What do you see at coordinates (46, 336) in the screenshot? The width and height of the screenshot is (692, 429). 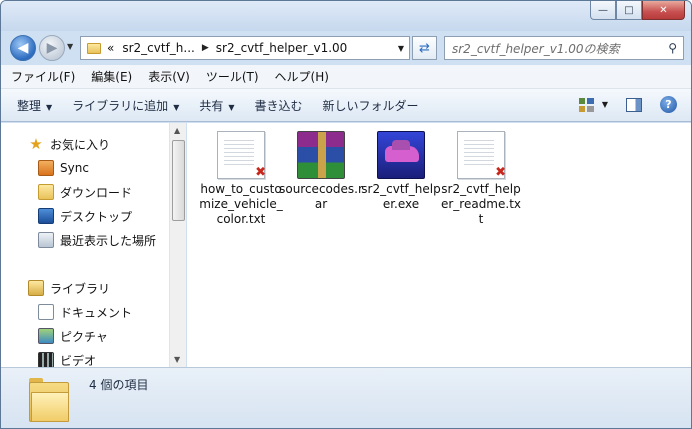 I see `pictures-icon` at bounding box center [46, 336].